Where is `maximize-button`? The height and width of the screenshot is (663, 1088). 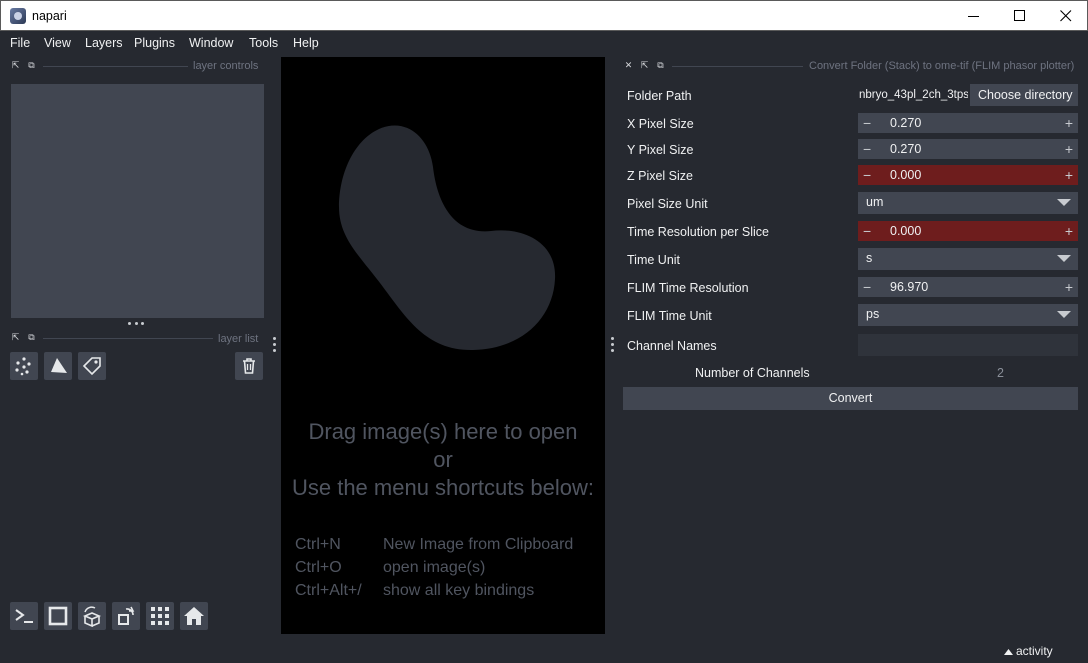
maximize-button is located at coordinates (1020, 16).